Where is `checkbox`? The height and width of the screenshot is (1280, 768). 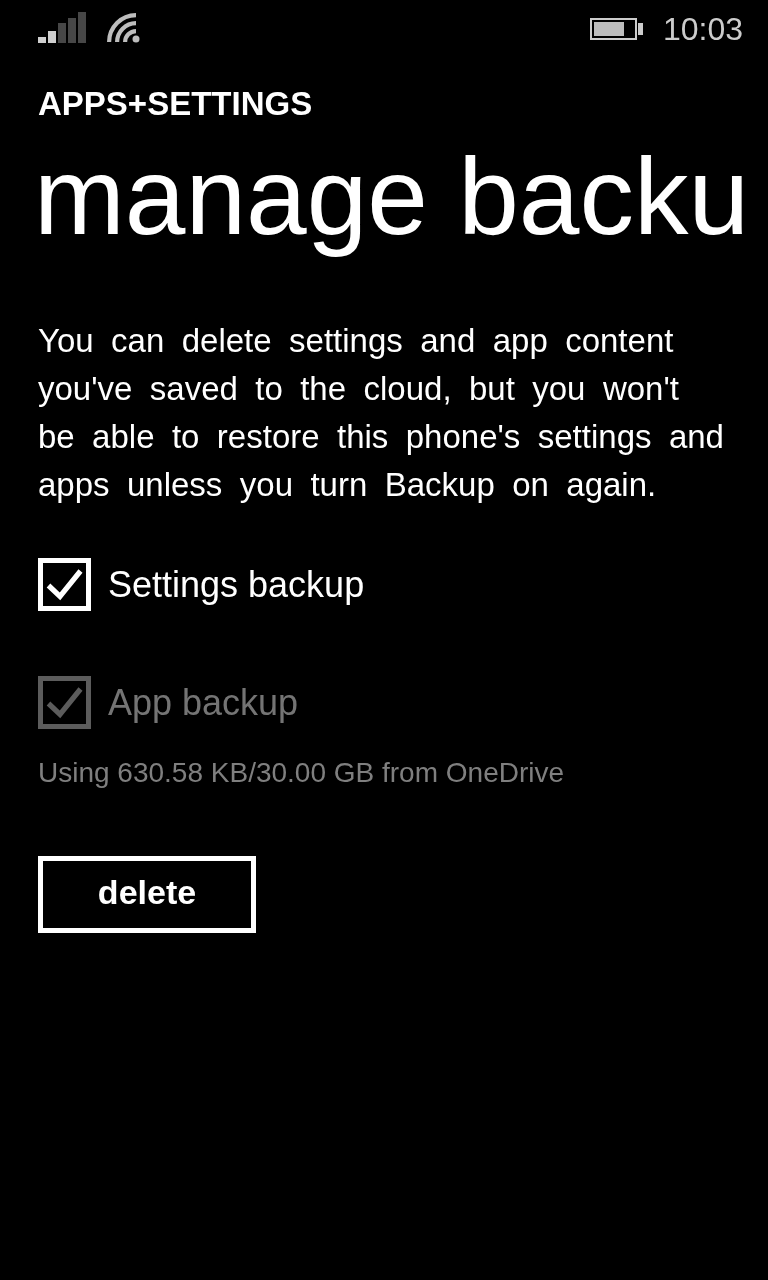 checkbox is located at coordinates (64, 584).